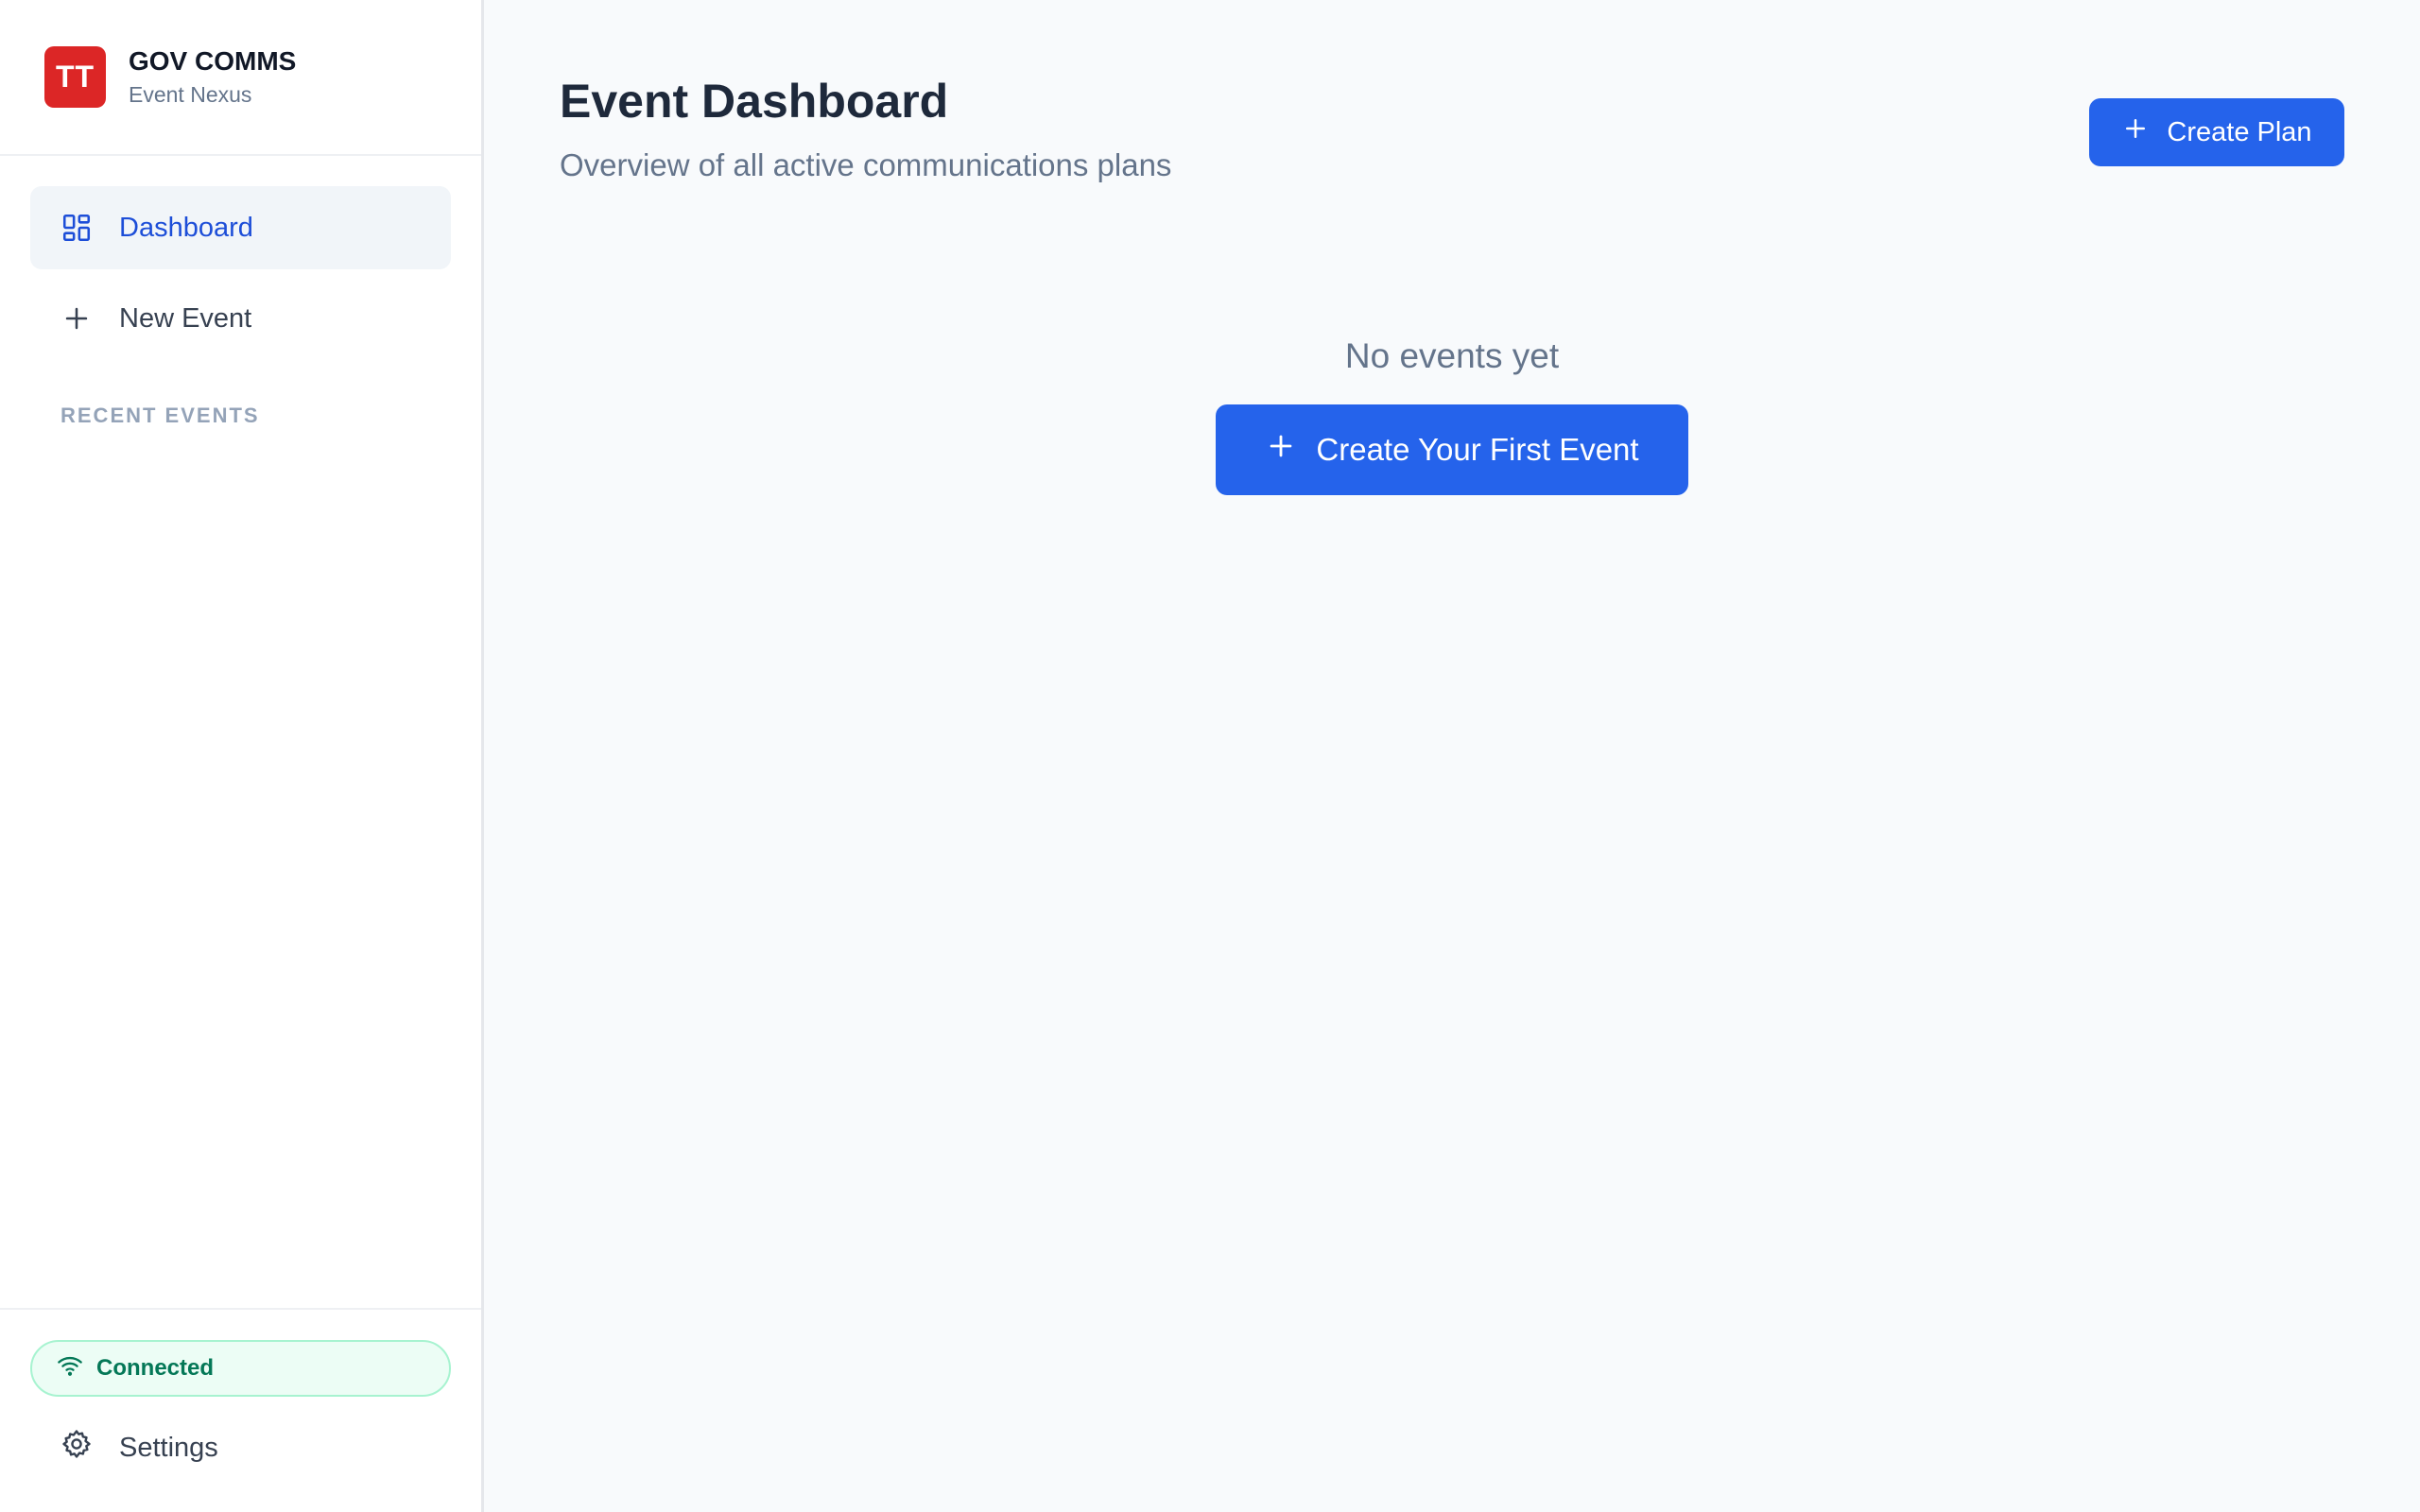 The height and width of the screenshot is (1512, 2420). I want to click on sidebar-item-new-event: New Event, so click(241, 318).